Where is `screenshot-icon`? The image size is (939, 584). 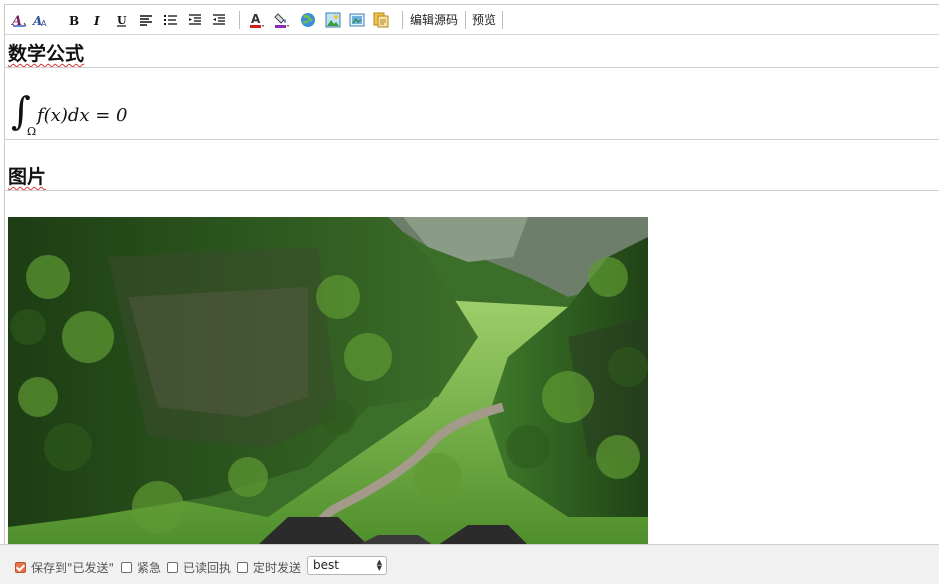
screenshot-icon is located at coordinates (357, 20).